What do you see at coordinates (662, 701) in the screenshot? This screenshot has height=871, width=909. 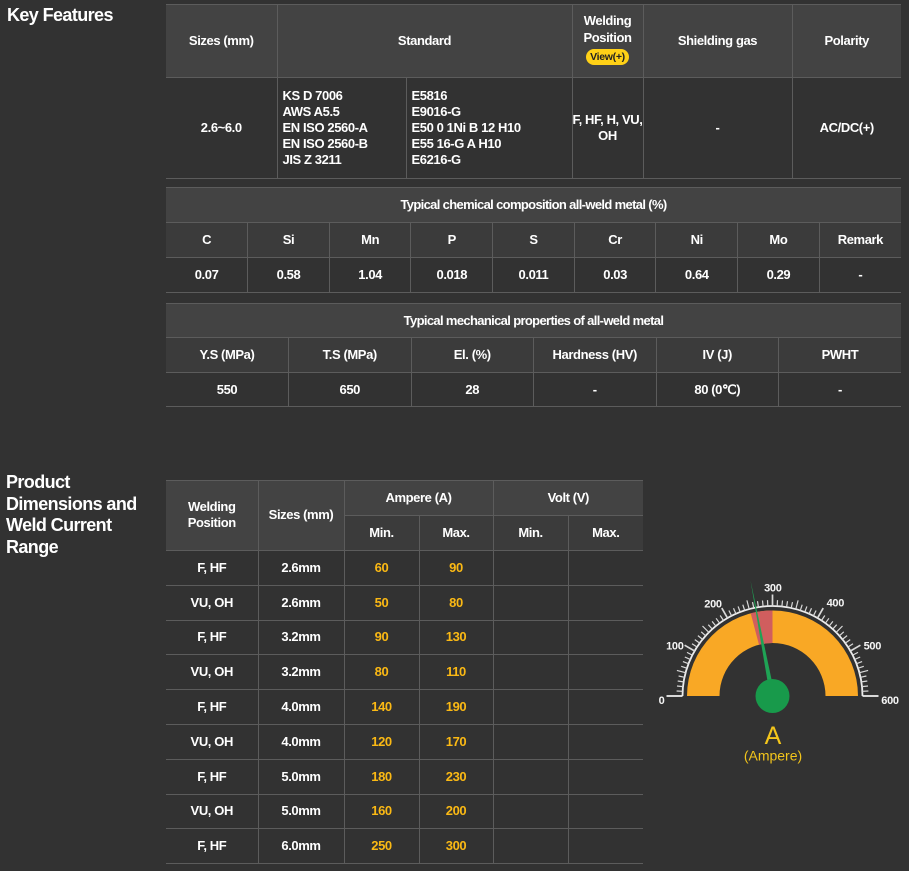 I see `svg-text: 0` at bounding box center [662, 701].